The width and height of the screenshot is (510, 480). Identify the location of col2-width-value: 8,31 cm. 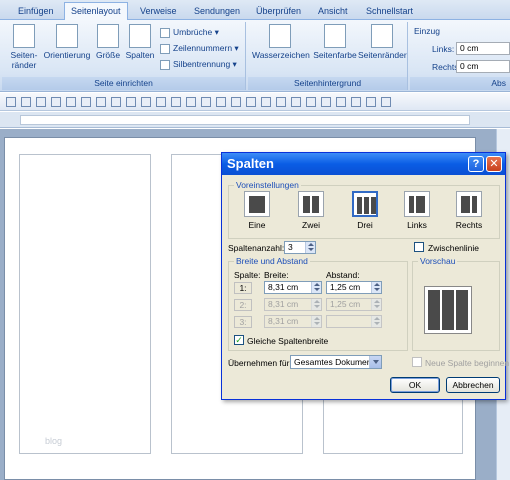
(283, 304).